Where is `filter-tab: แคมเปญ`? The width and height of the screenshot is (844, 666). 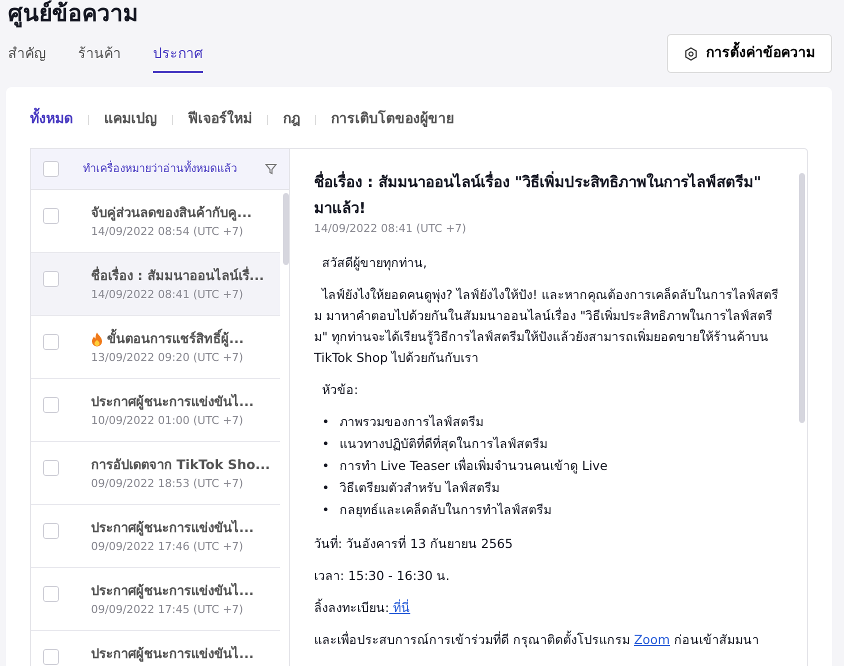 filter-tab: แคมเปญ is located at coordinates (130, 119).